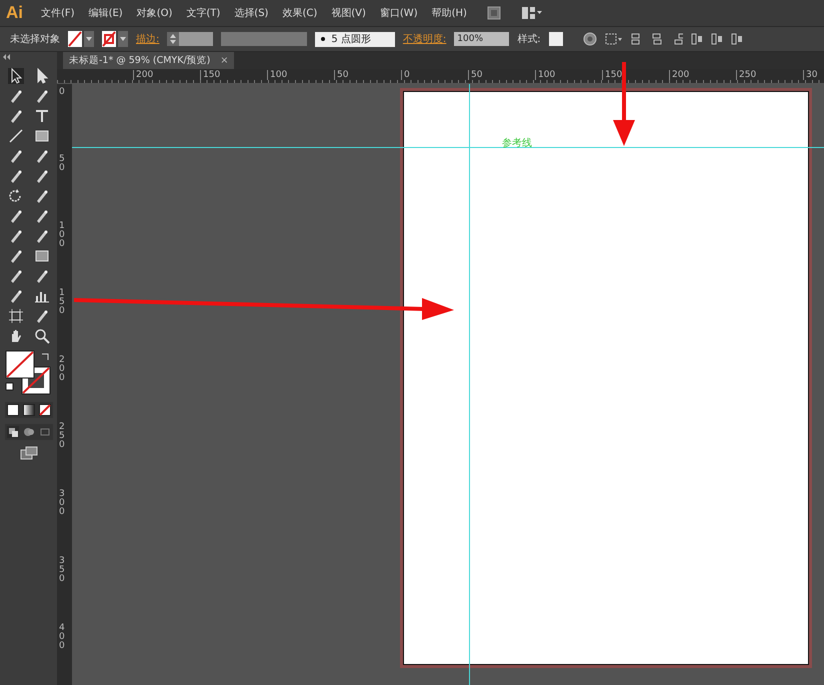  I want to click on ruler-label: 300, so click(62, 503).